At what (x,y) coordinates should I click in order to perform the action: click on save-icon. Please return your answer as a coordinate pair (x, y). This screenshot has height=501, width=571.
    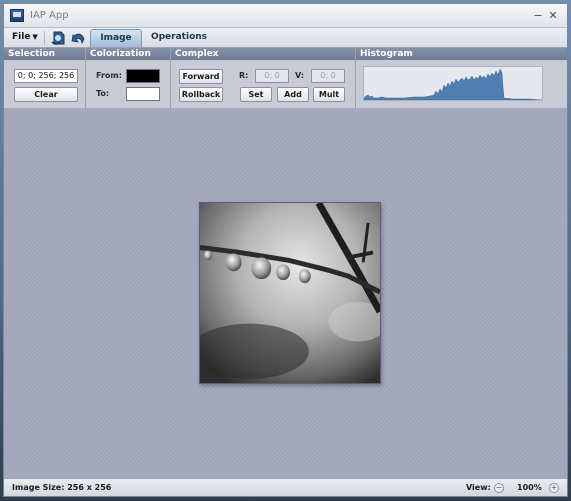
    Looking at the image, I should click on (58, 38).